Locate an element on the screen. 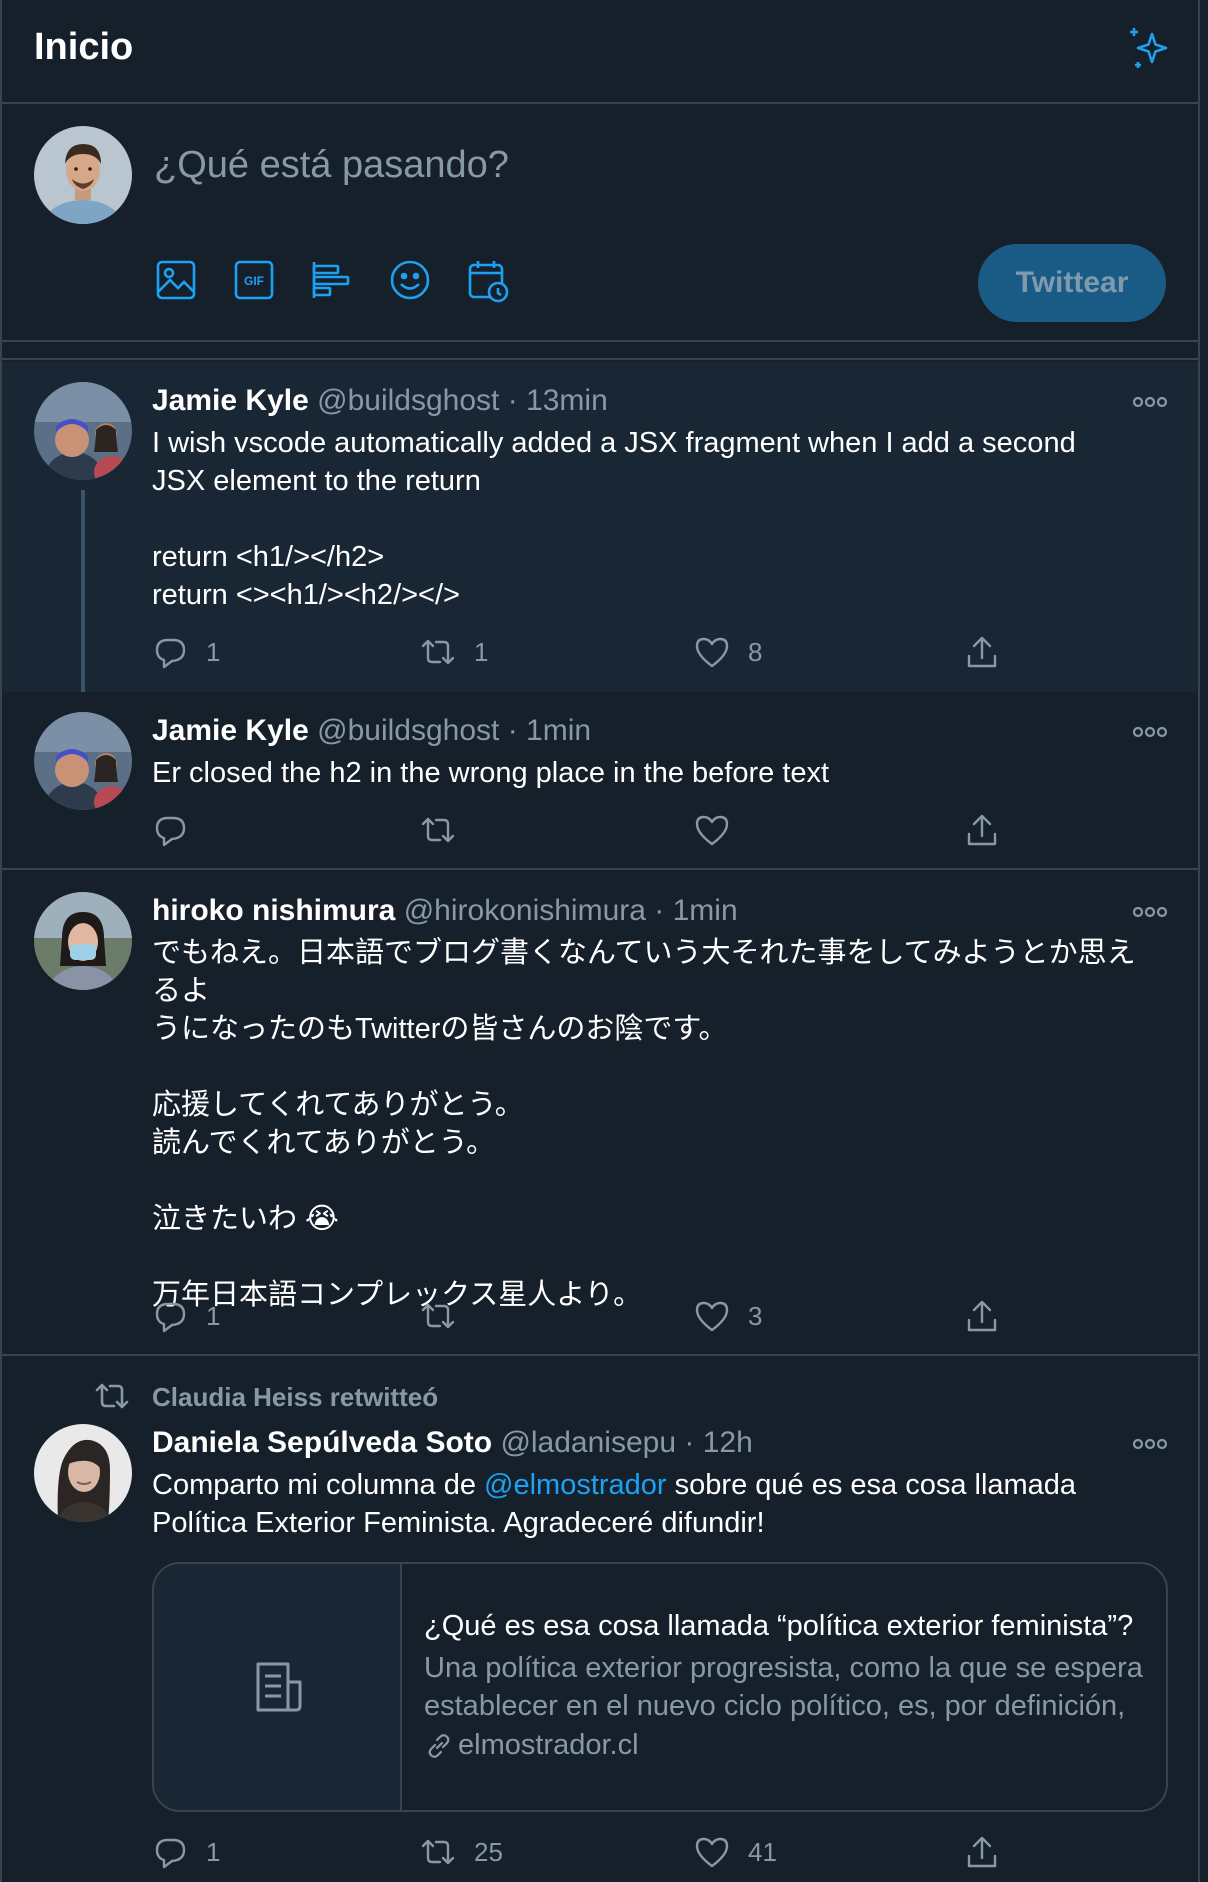 The image size is (1208, 1882). like-count: 8 is located at coordinates (755, 651).